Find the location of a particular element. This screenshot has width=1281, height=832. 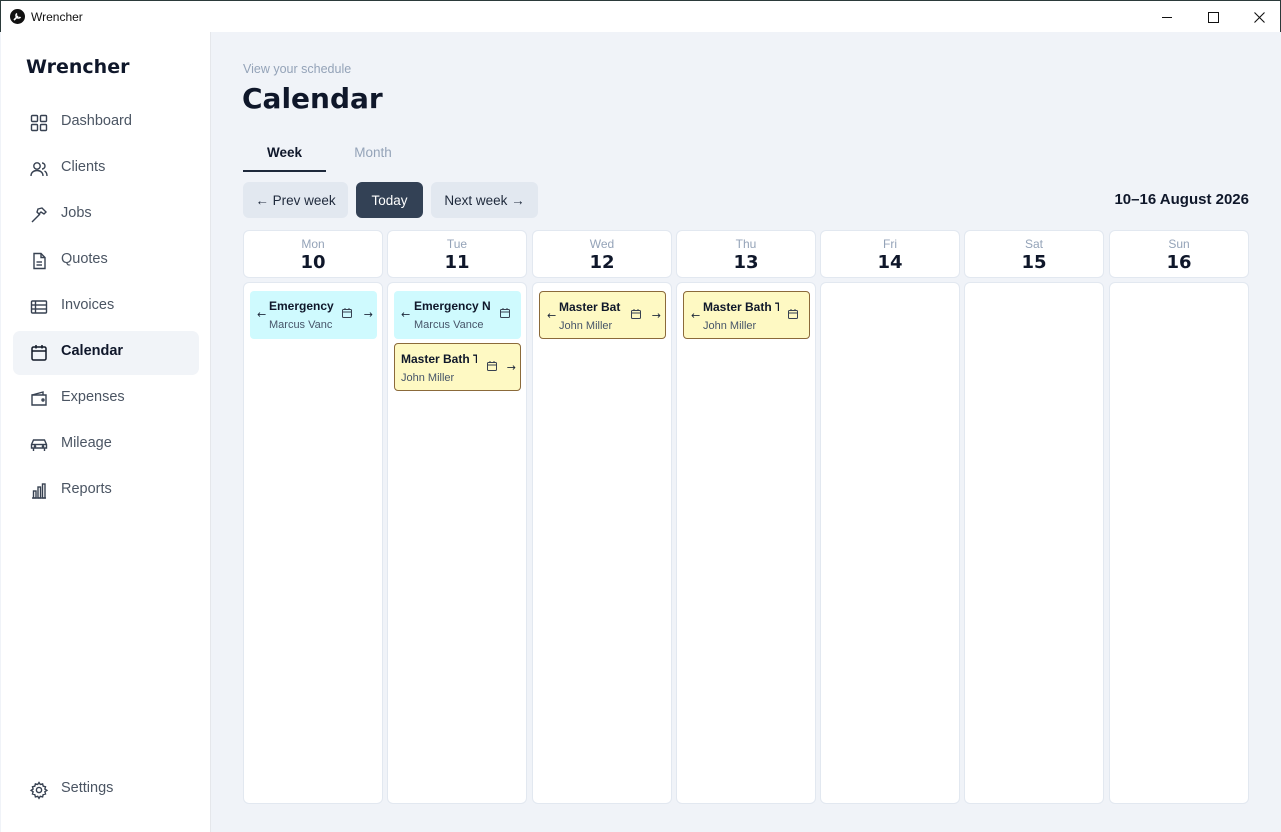

day-header-thu: Thu 13 is located at coordinates (746, 254).